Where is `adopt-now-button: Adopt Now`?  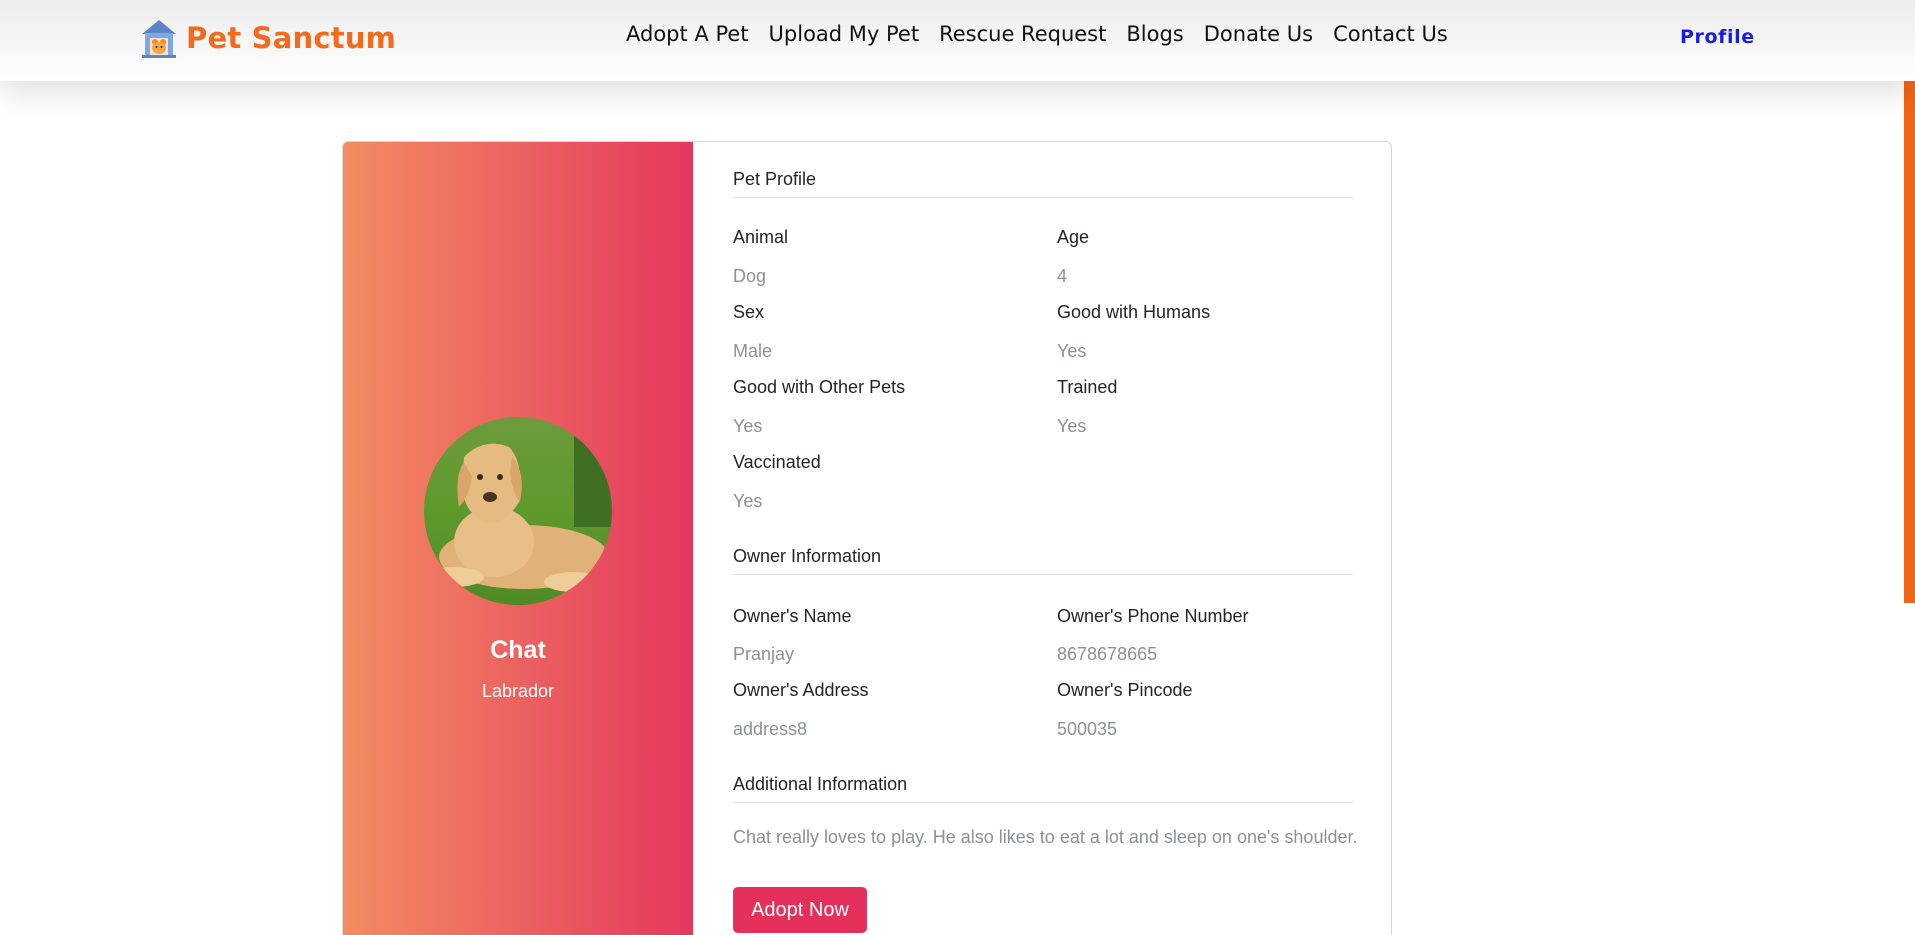 adopt-now-button: Adopt Now is located at coordinates (800, 910).